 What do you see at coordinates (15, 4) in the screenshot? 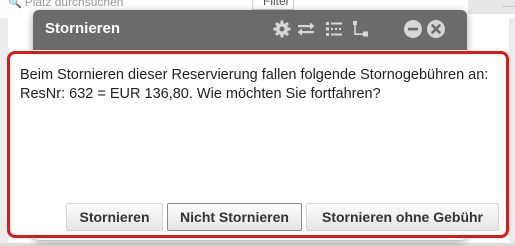
I see `search-icon: 🔍` at bounding box center [15, 4].